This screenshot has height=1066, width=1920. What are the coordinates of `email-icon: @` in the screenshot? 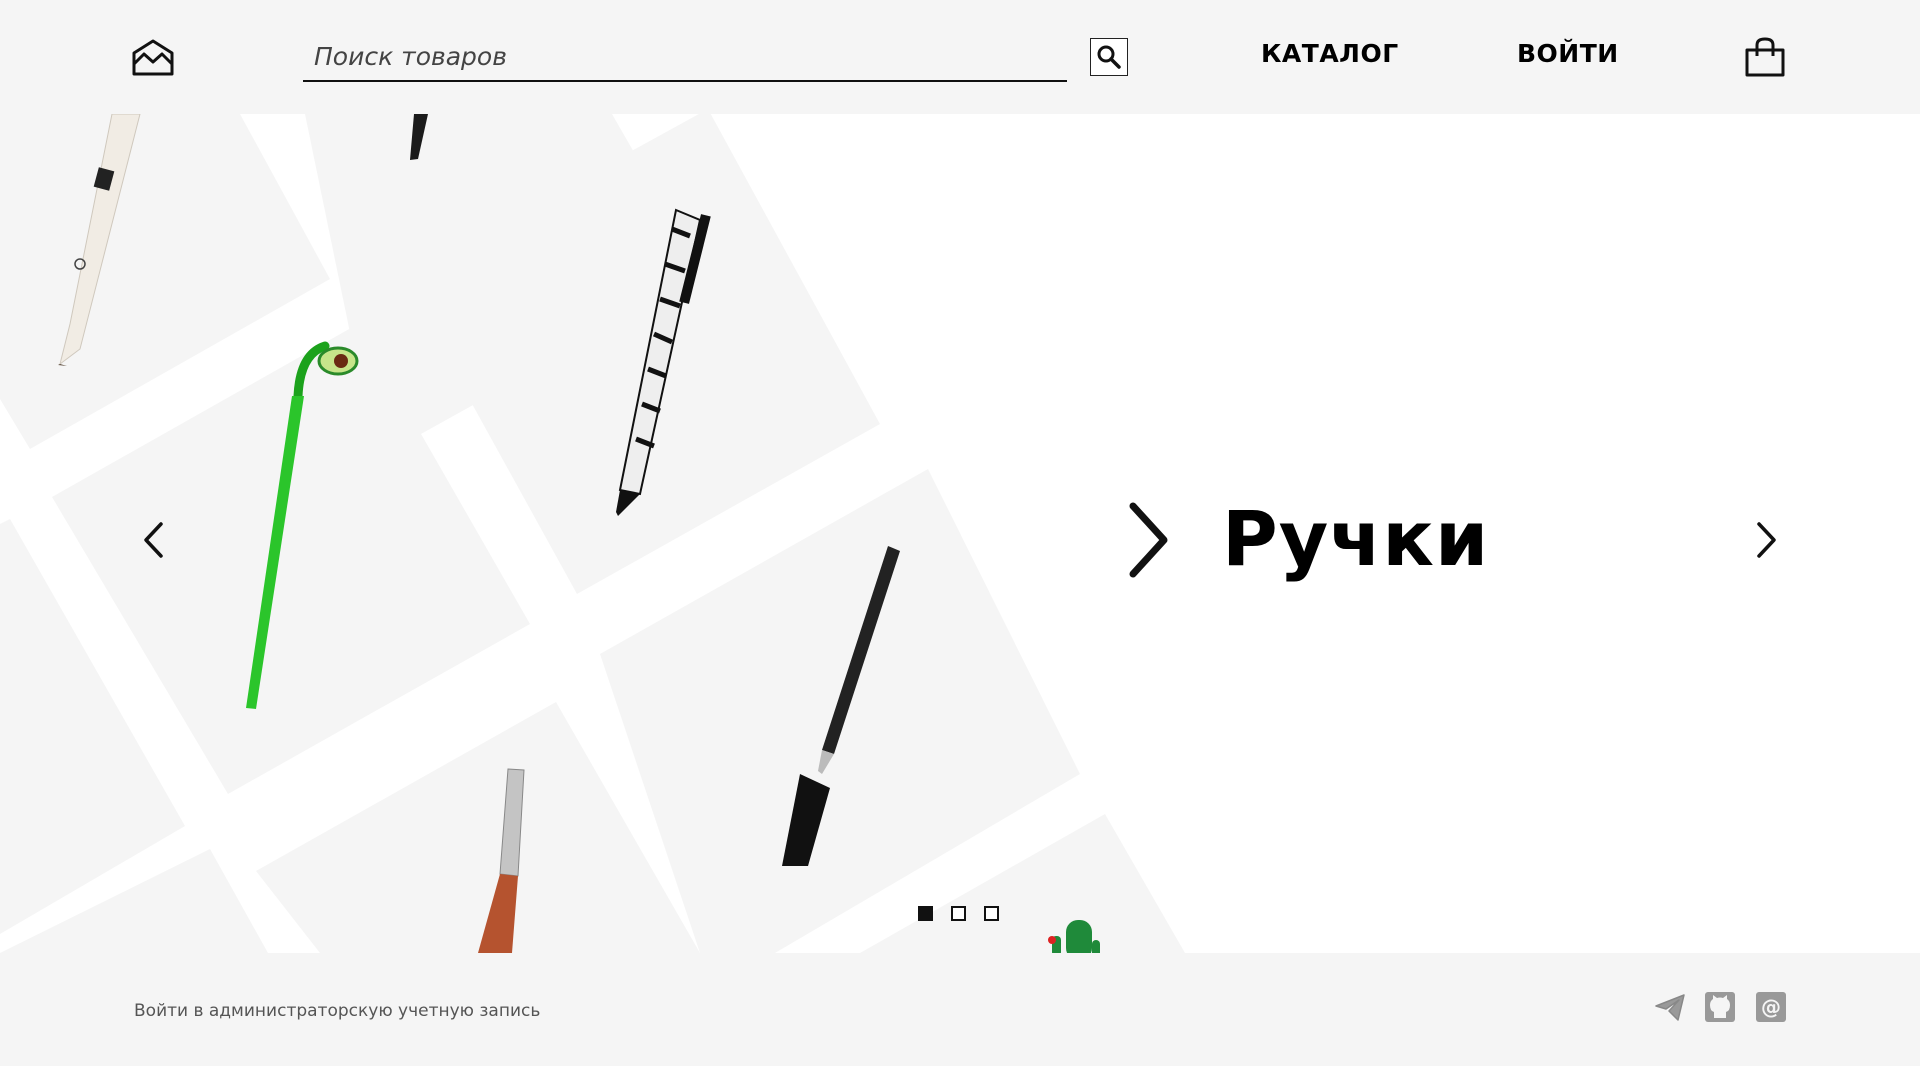 It's located at (1771, 1007).